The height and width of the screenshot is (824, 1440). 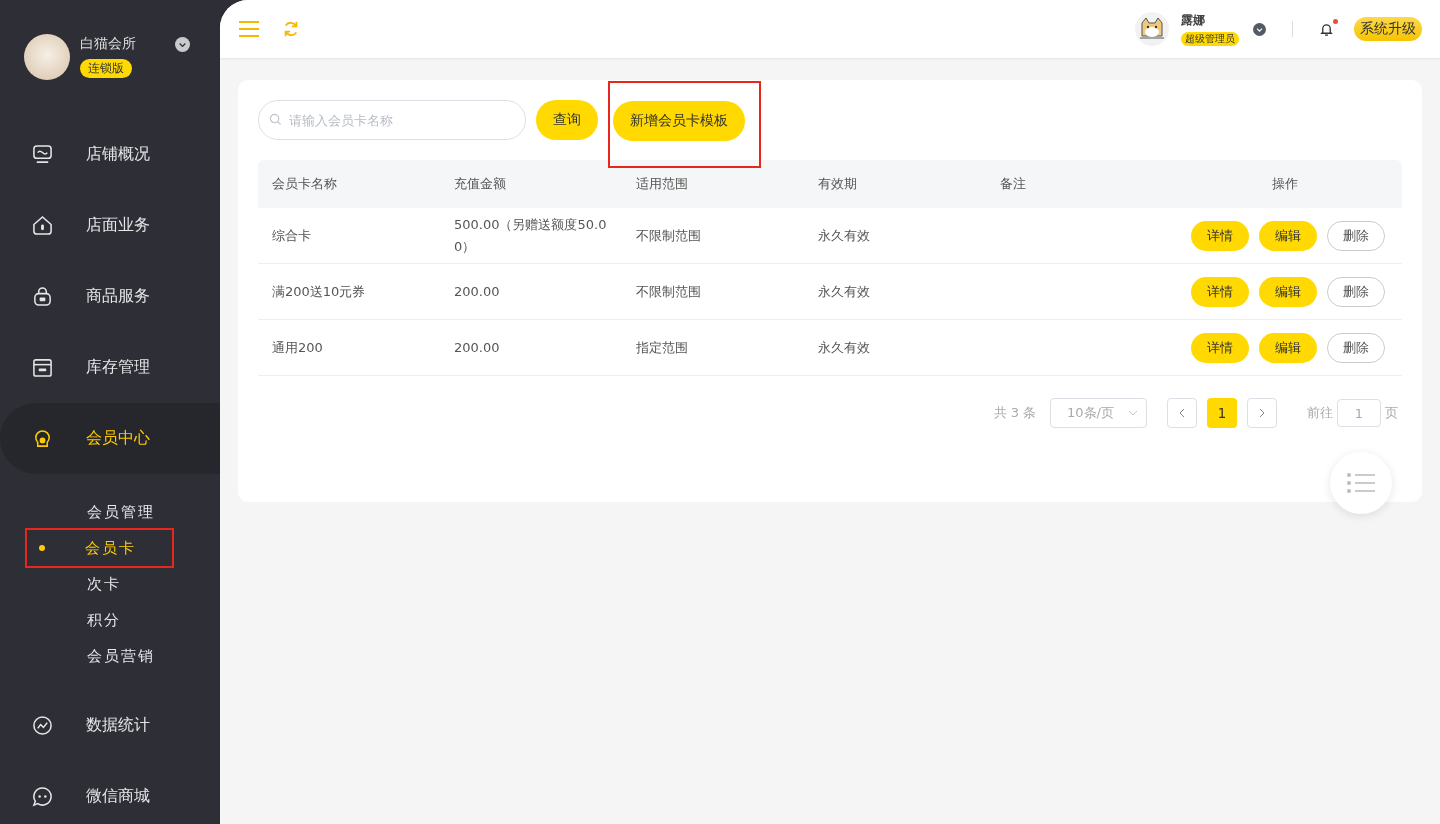 I want to click on chevron-down-icon, so click(x=1133, y=413).